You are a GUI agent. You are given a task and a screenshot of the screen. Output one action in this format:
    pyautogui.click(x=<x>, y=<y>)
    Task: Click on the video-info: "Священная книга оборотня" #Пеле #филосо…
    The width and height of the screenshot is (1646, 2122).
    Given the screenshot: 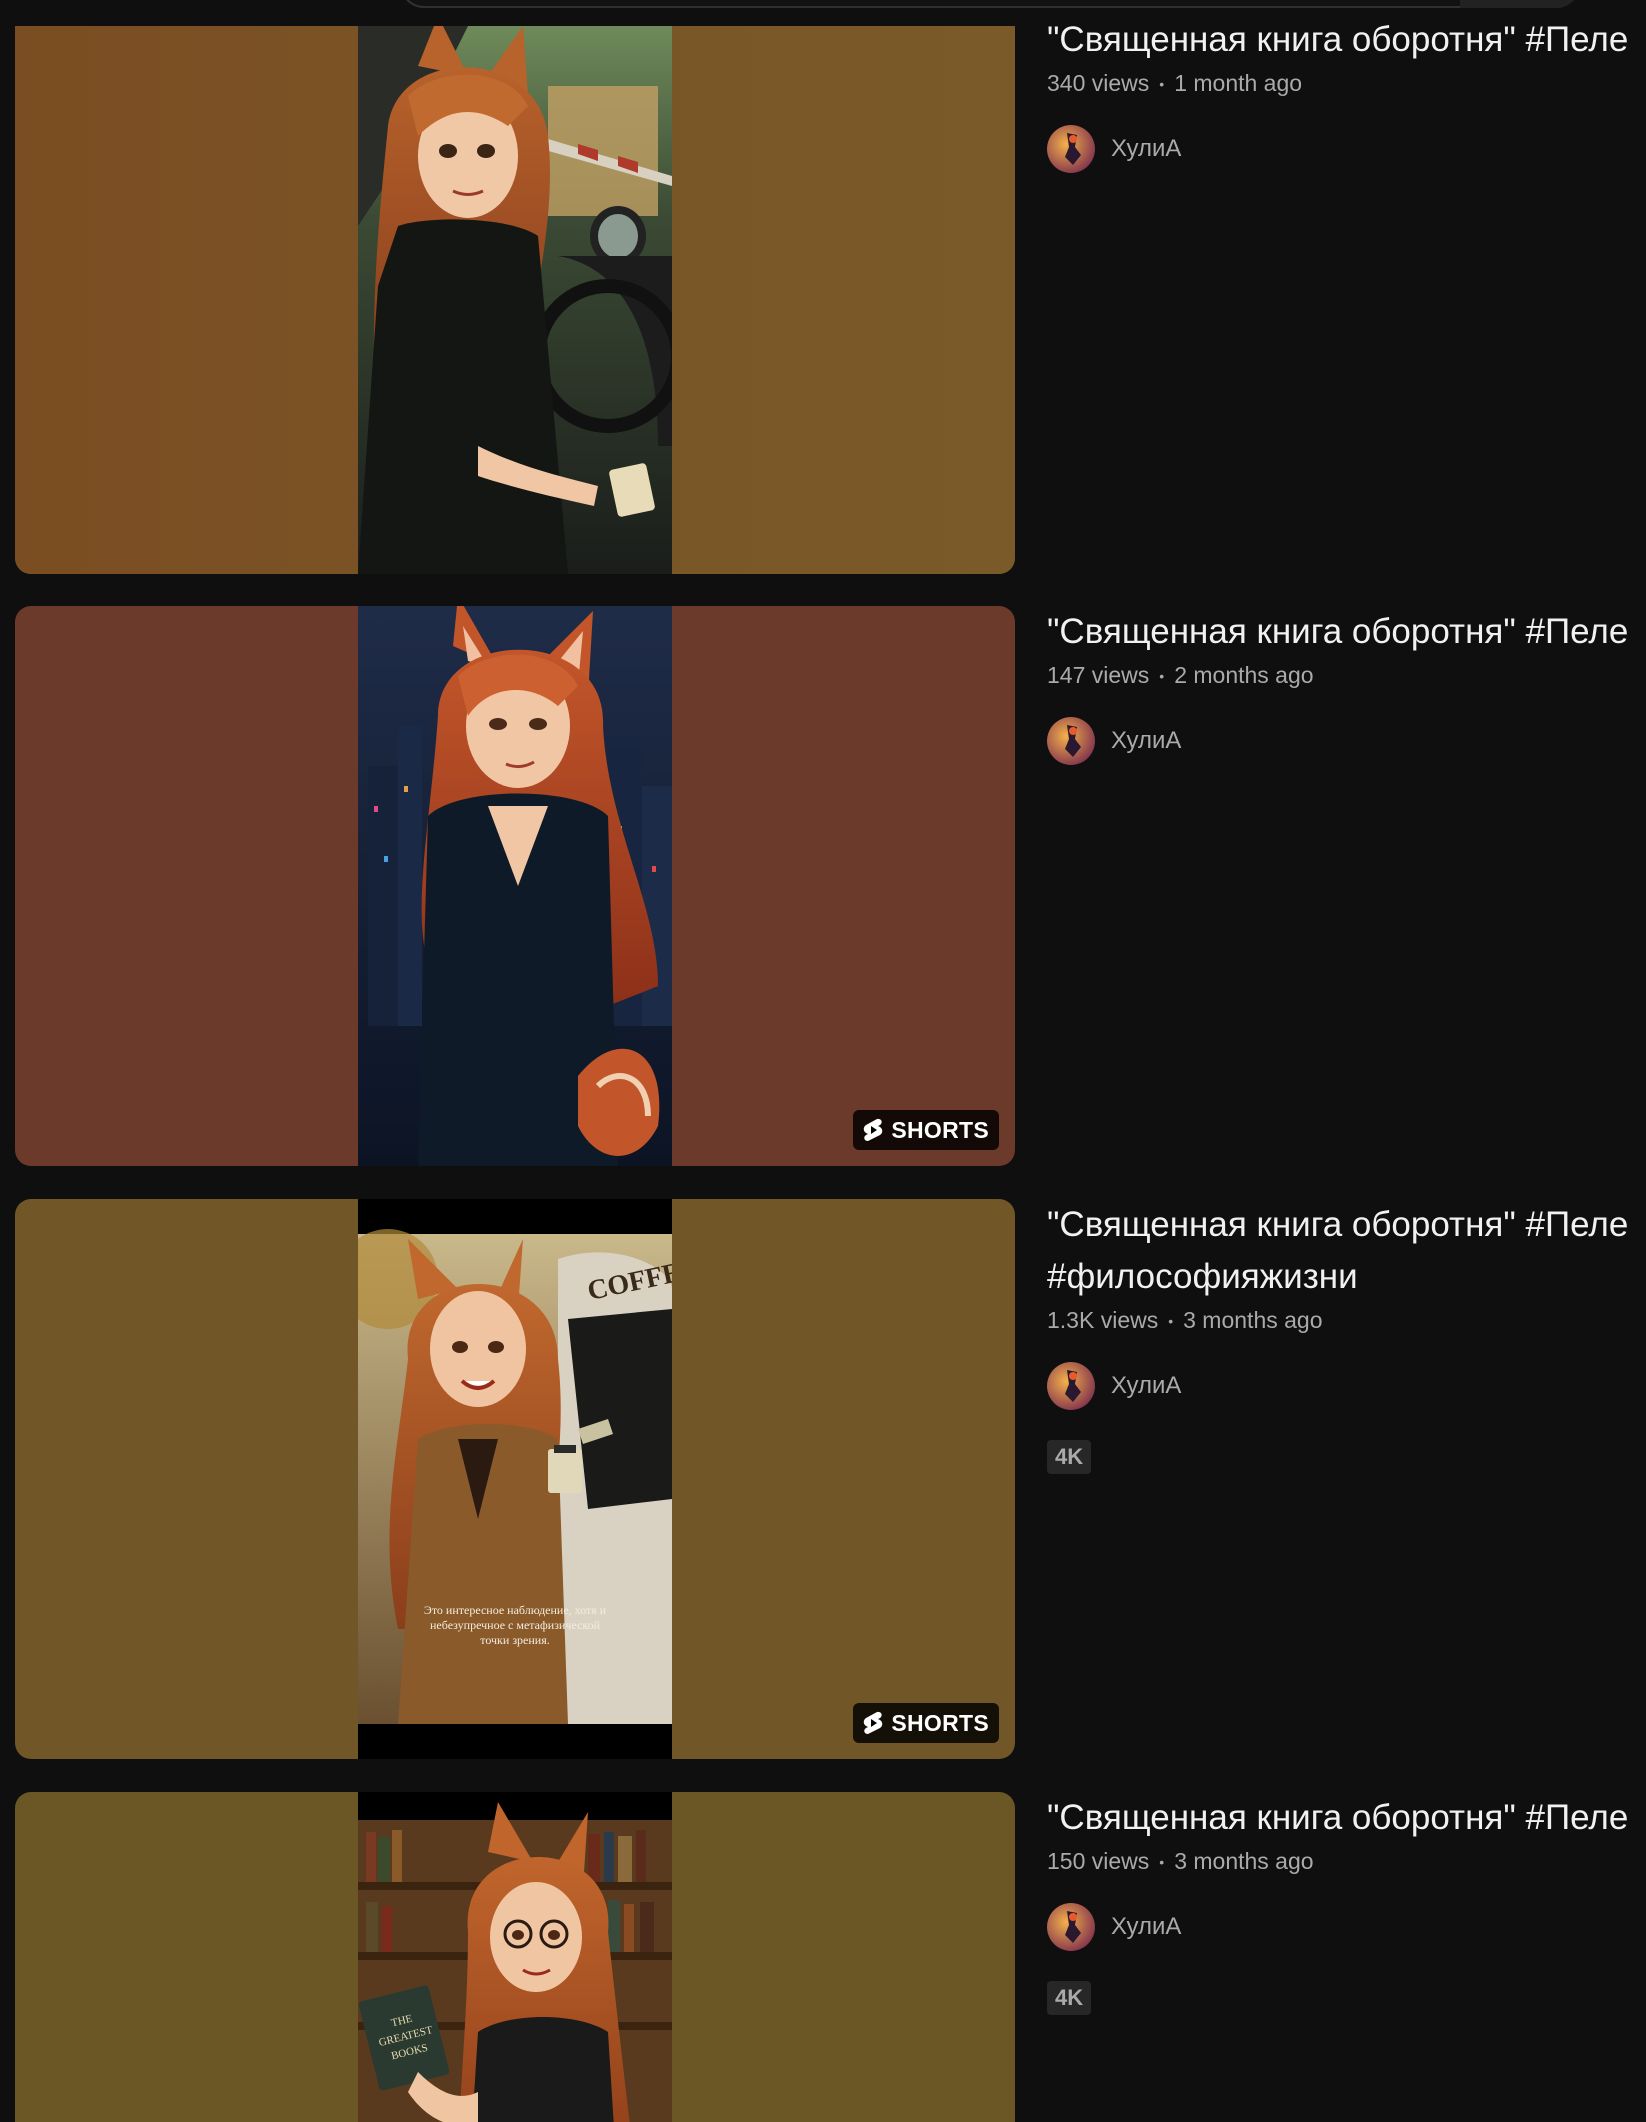 What is the action you would take?
    pyautogui.click(x=1346, y=1336)
    